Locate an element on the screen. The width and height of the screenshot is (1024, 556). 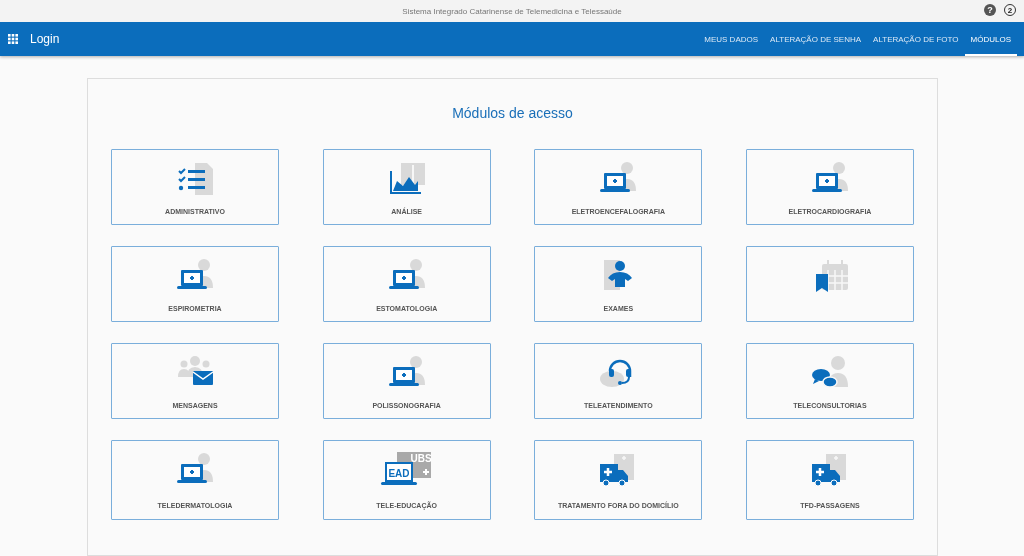
nav-tab: ALTERAÇÃO DE FOTO is located at coordinates (916, 39).